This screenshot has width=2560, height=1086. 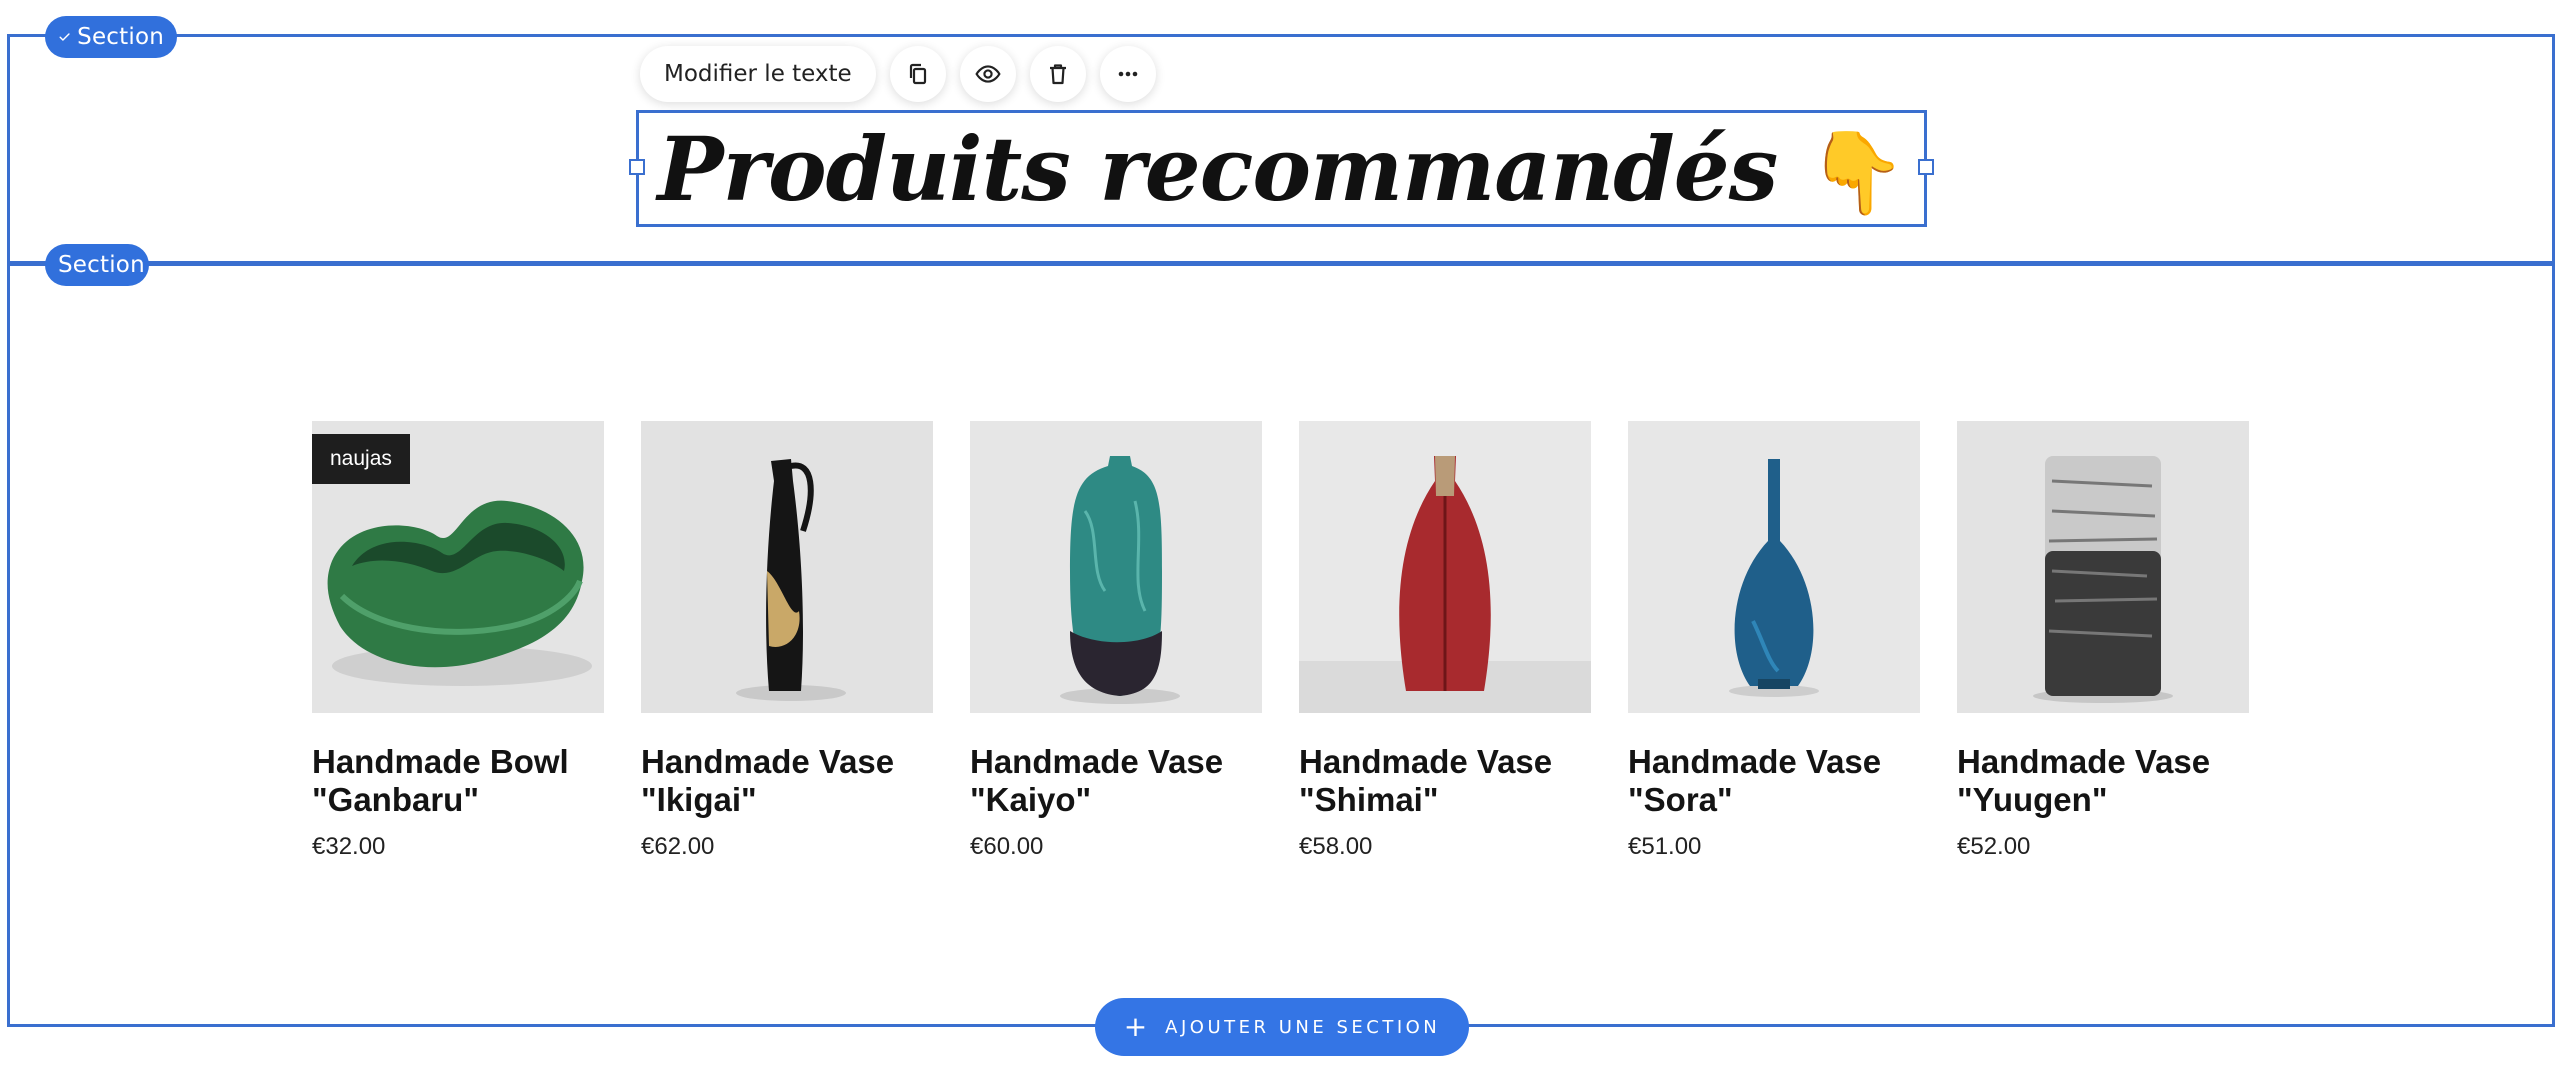 I want to click on heading-text-block: Produits recommandés 👇, so click(x=1281, y=168).